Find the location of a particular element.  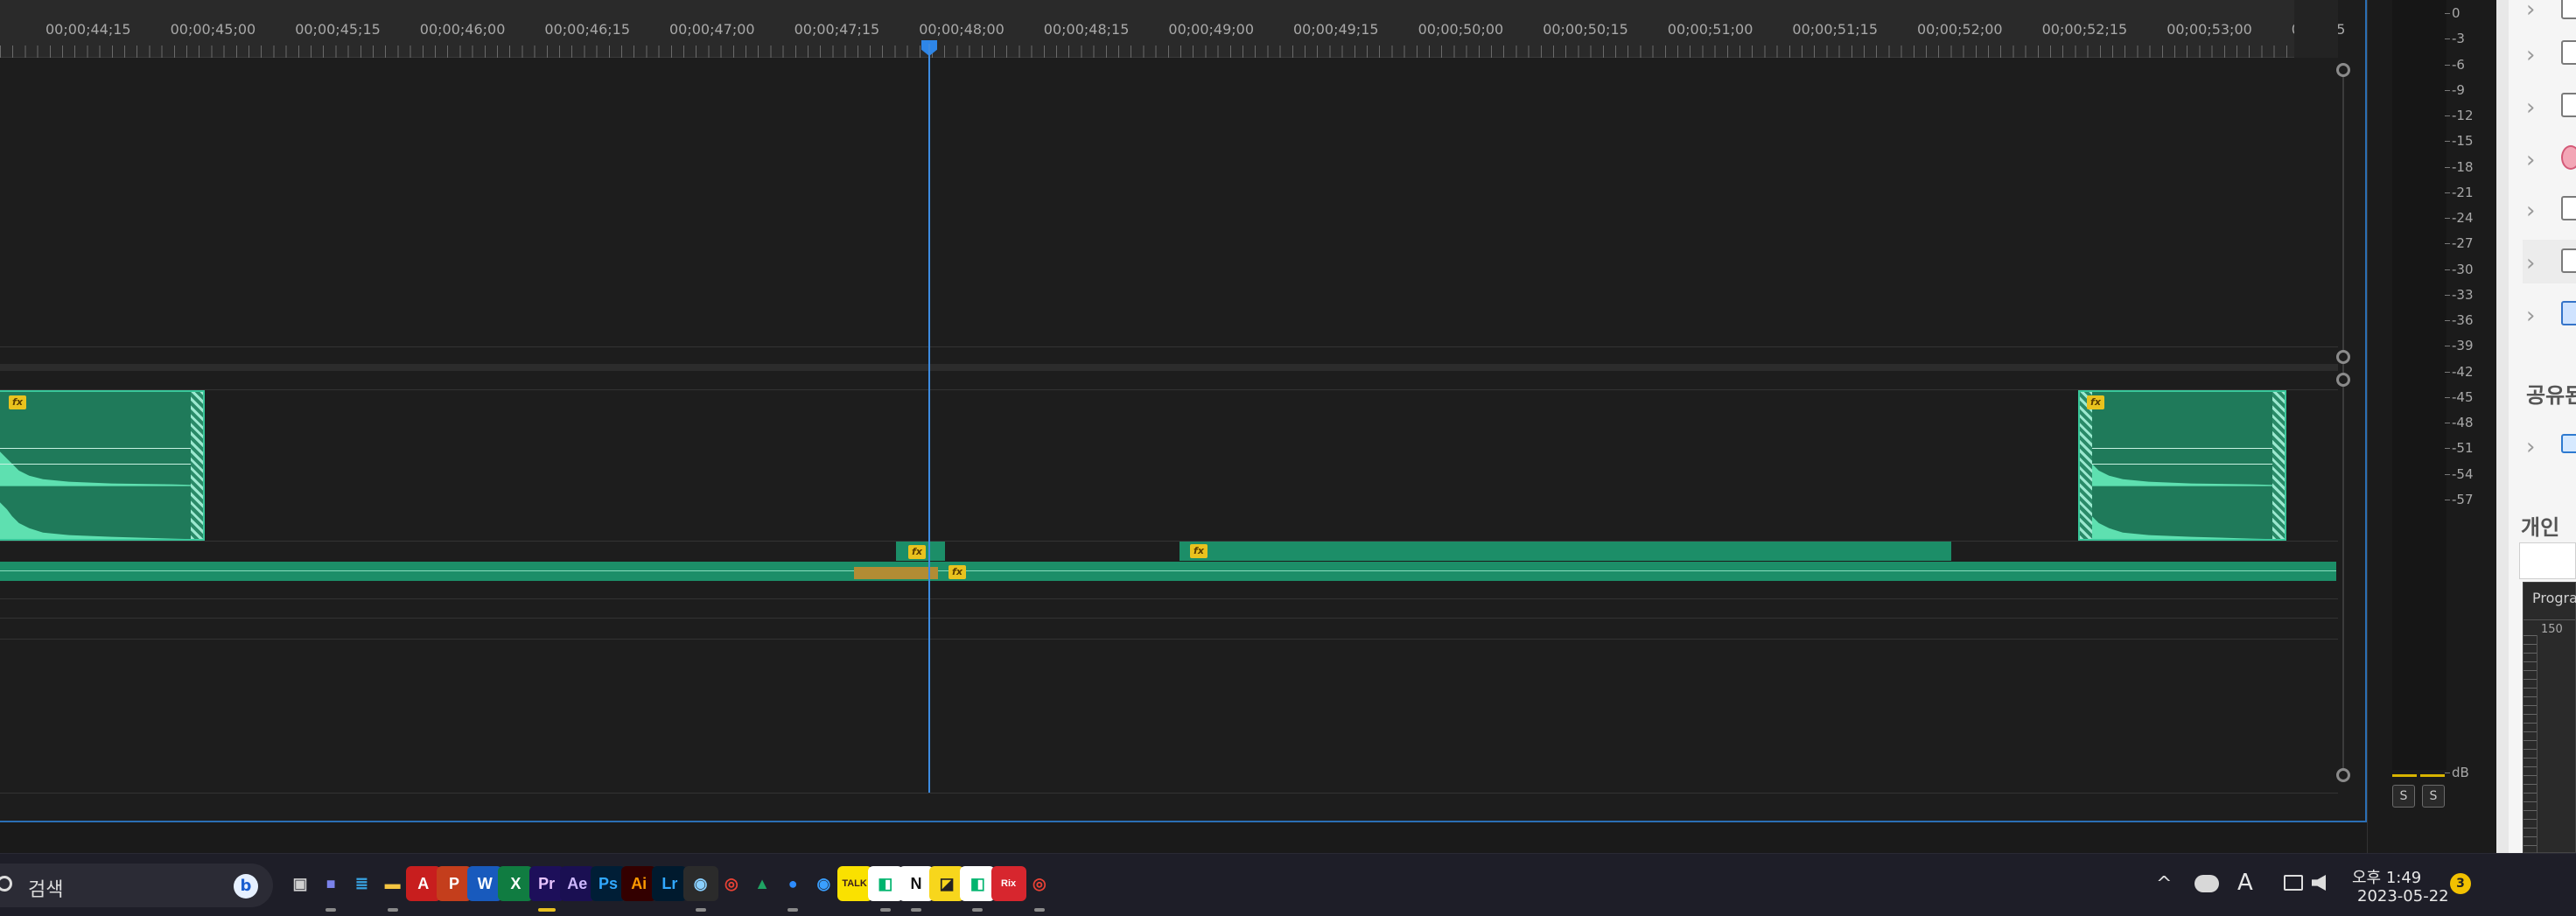

tray-chevron-icon: ^ is located at coordinates (2164, 884).